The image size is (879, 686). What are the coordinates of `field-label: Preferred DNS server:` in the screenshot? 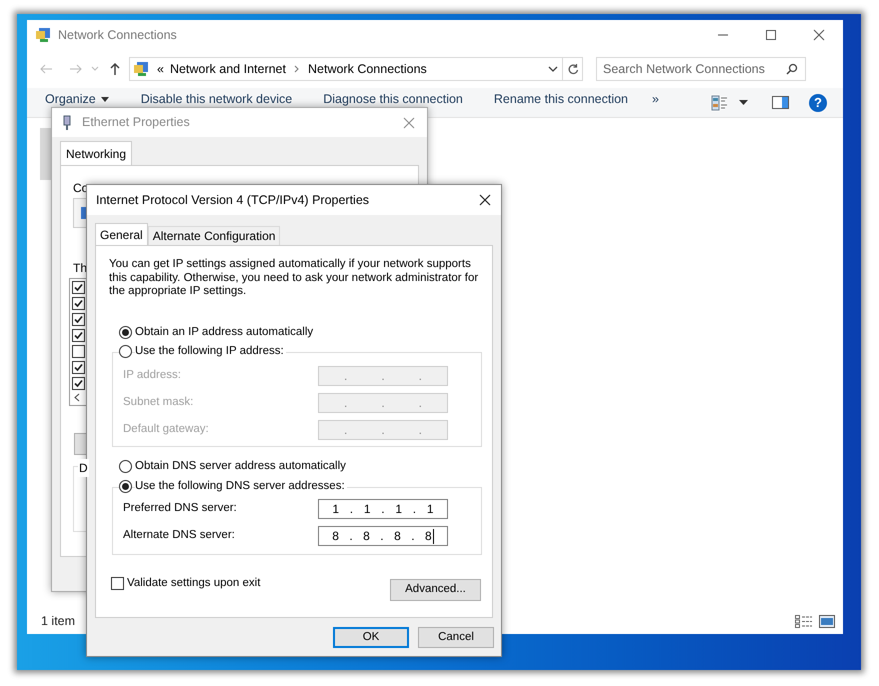 It's located at (180, 508).